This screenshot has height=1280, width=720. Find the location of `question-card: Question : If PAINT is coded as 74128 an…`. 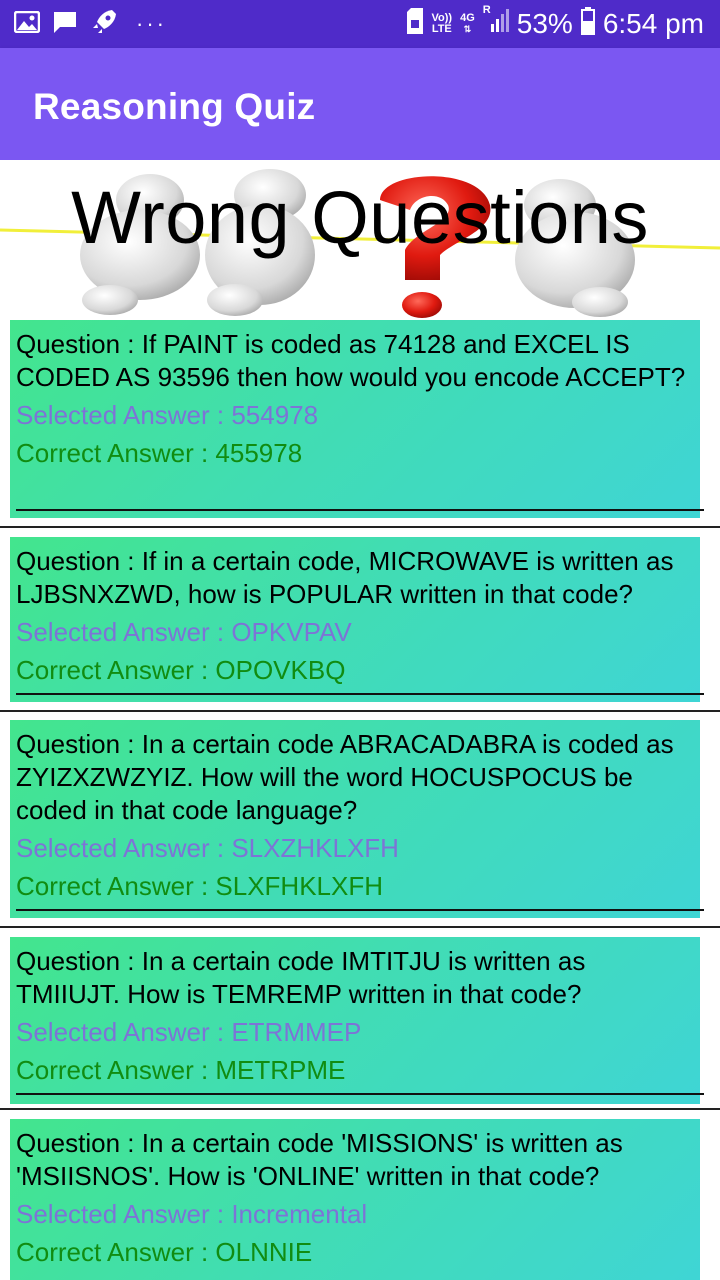

question-card: Question : If PAINT is coded as 74128 an… is located at coordinates (357, 419).